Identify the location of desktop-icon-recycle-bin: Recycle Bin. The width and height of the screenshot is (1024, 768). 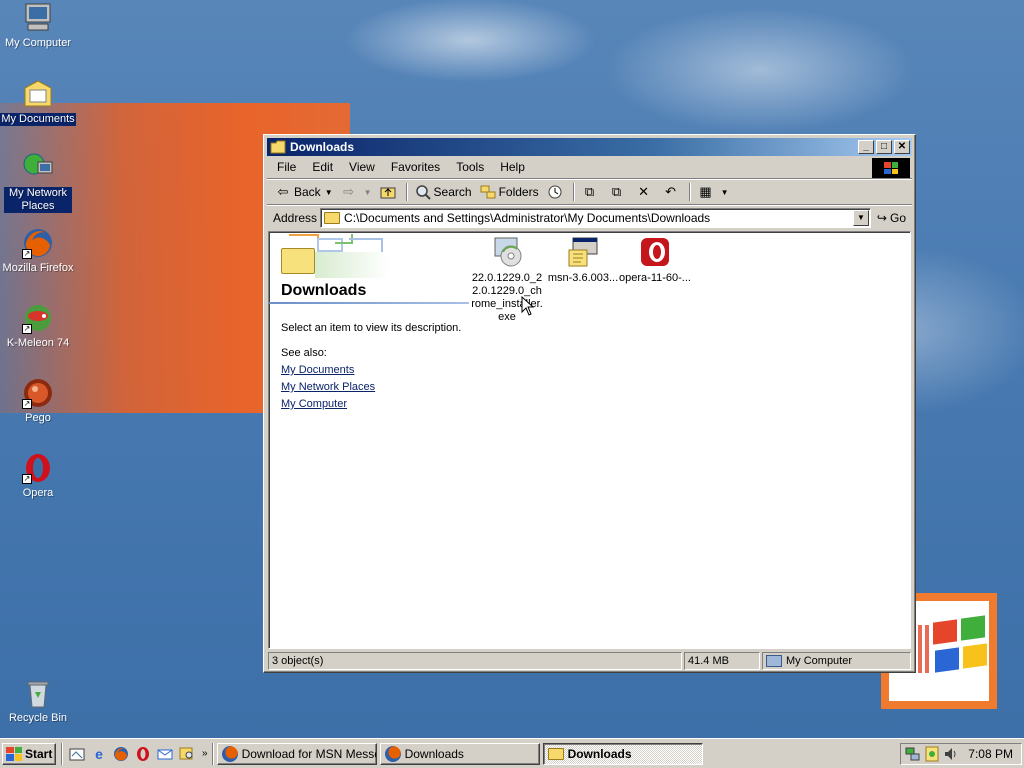
(38, 701).